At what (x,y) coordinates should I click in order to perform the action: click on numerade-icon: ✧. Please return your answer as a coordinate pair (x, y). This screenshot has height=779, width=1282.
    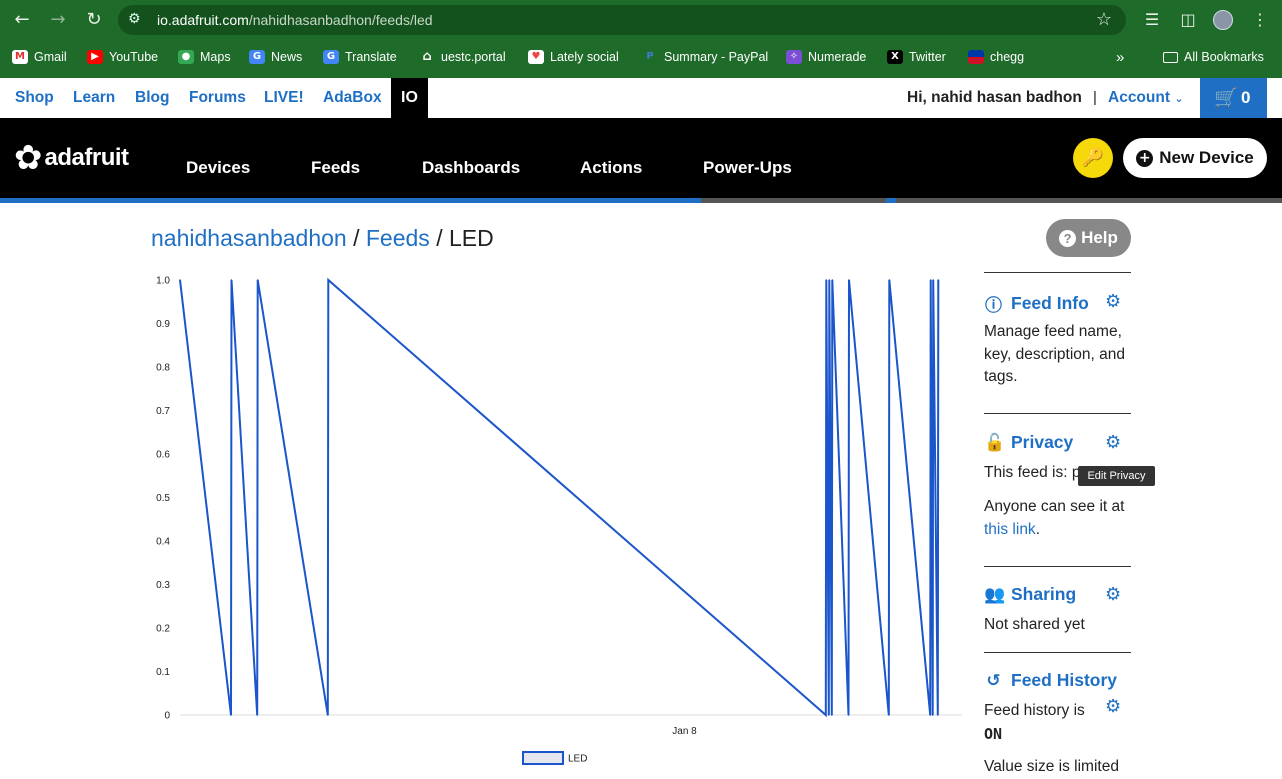
    Looking at the image, I should click on (794, 57).